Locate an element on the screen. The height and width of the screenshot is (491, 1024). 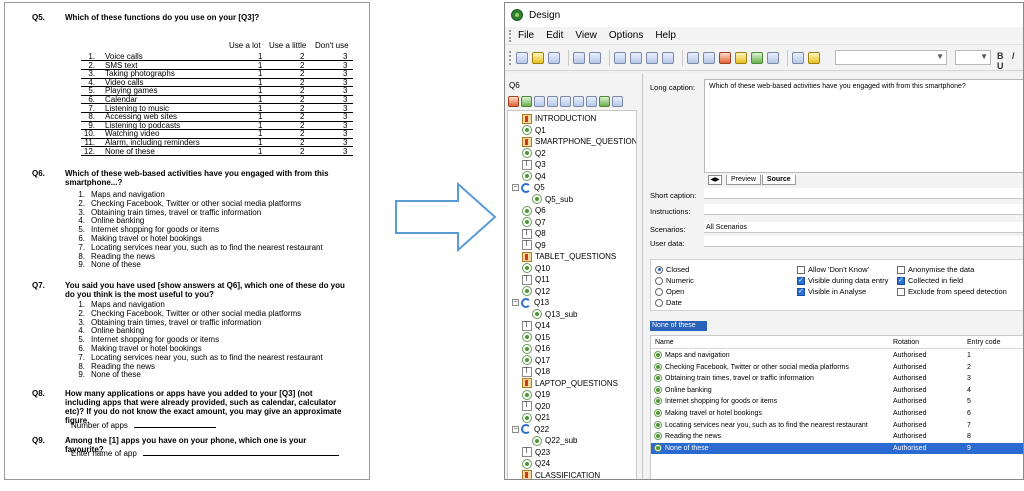
allow-dont-know-checkbox: Allow 'Don't Know' is located at coordinates (833, 269).